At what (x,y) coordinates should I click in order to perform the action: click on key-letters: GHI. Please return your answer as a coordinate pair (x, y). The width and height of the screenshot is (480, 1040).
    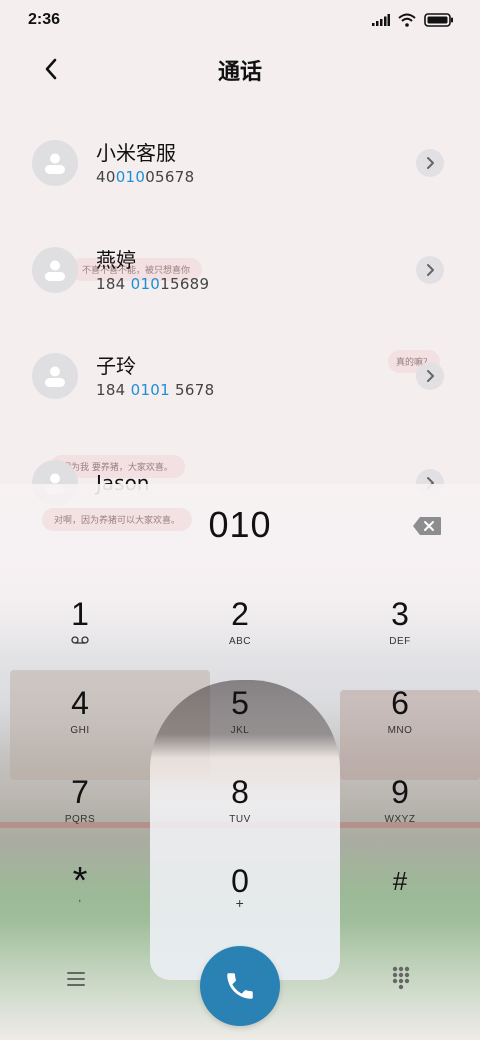
    Looking at the image, I should click on (80, 730).